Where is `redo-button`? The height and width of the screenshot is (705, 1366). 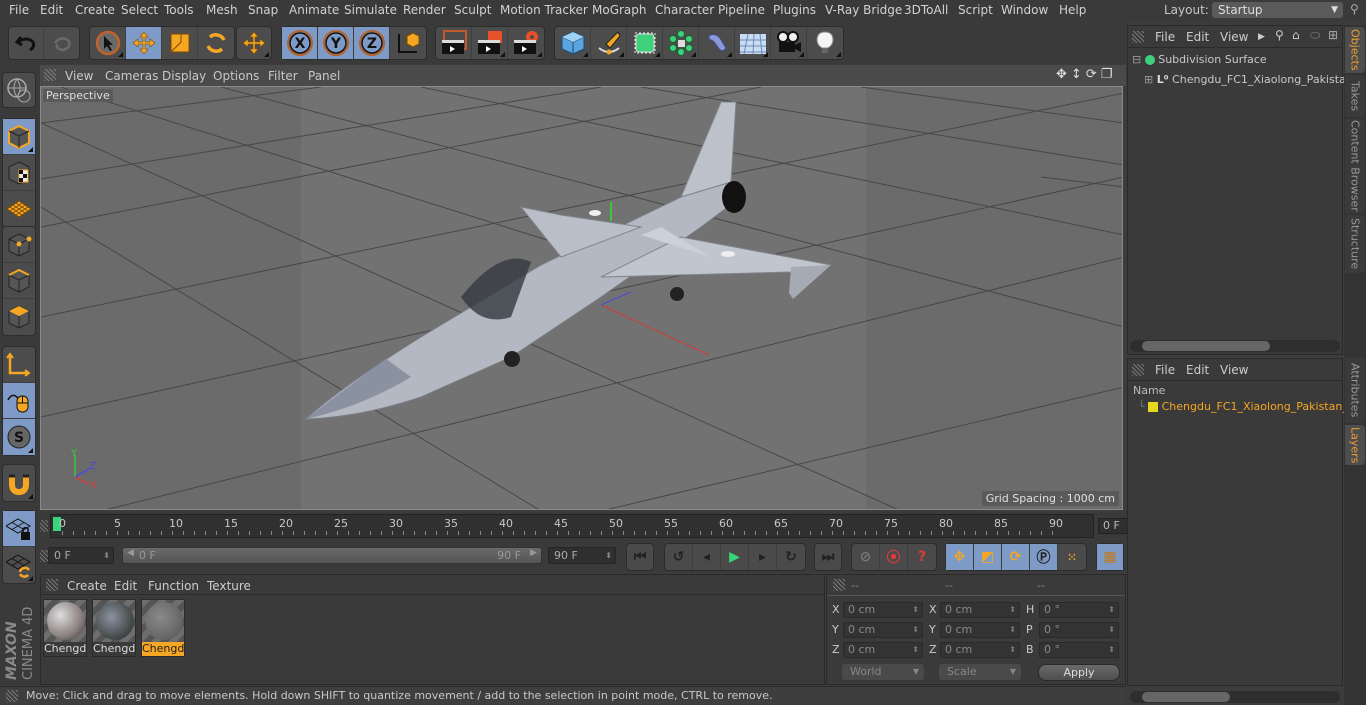
redo-button is located at coordinates (61, 43).